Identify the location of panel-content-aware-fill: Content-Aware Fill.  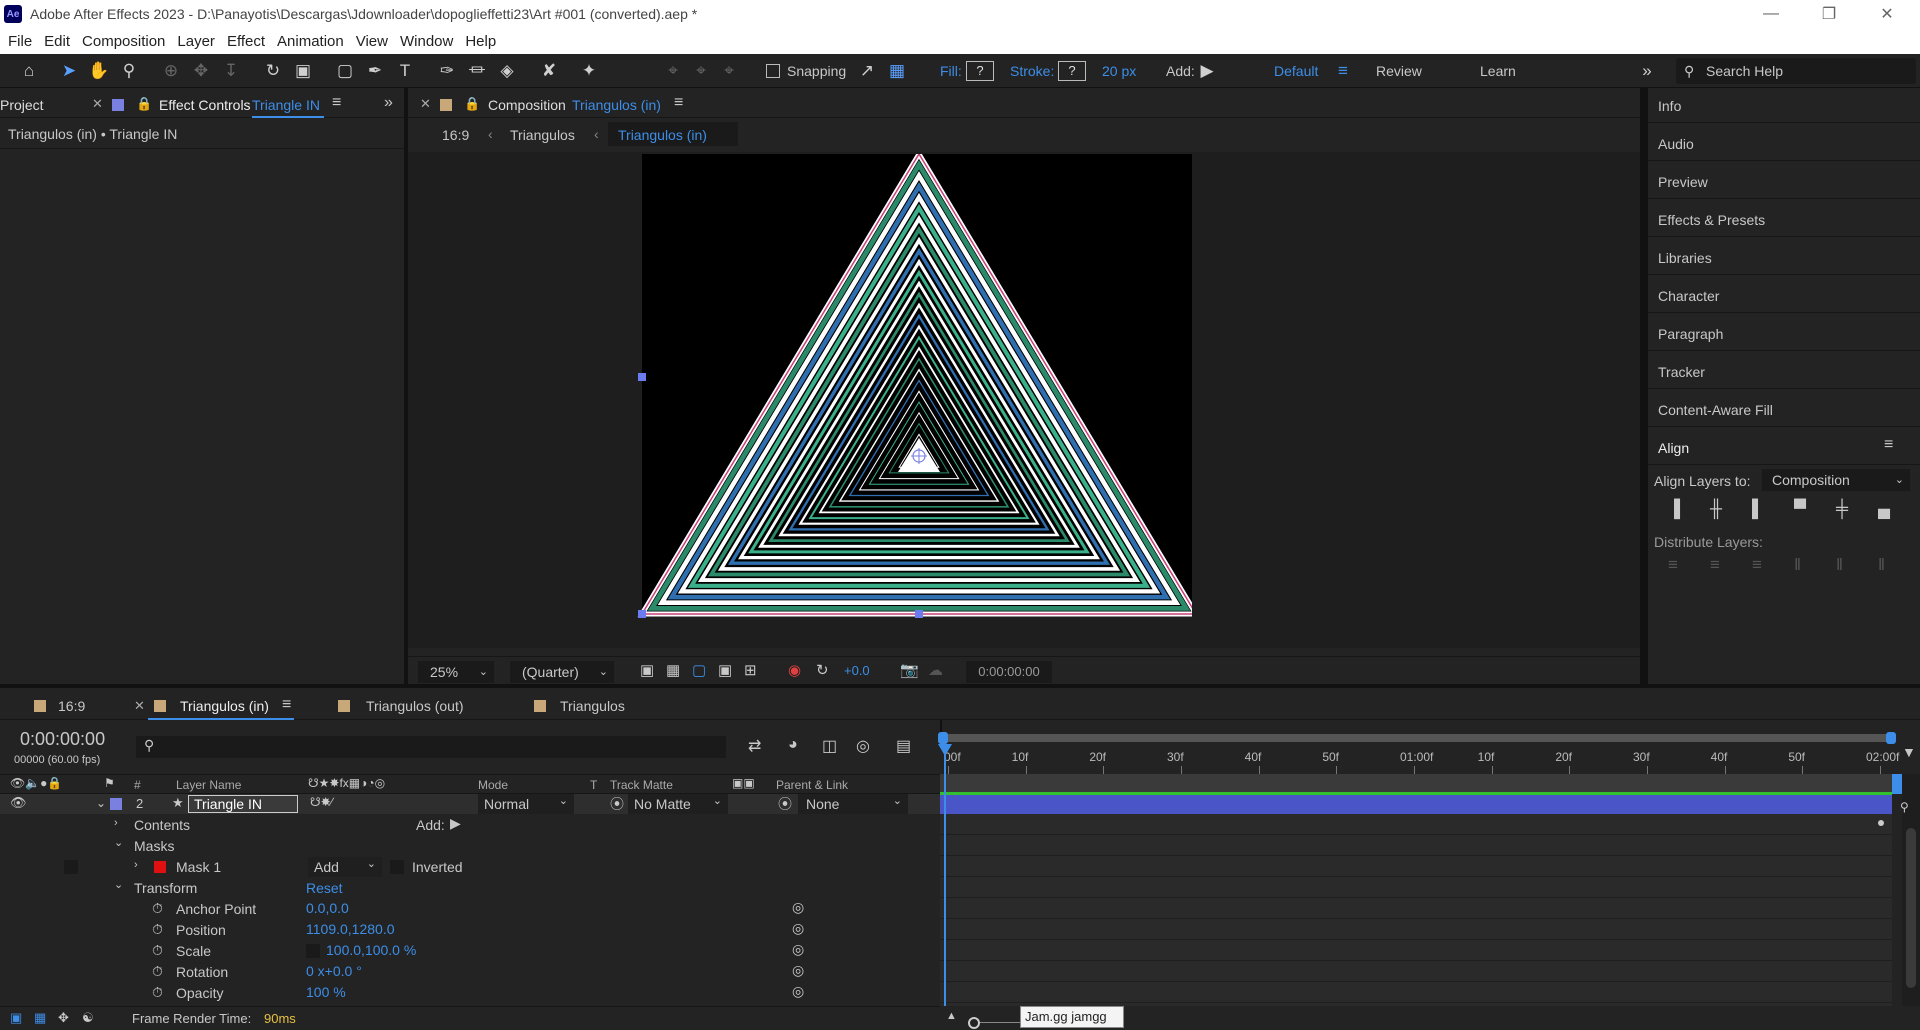
(1715, 410).